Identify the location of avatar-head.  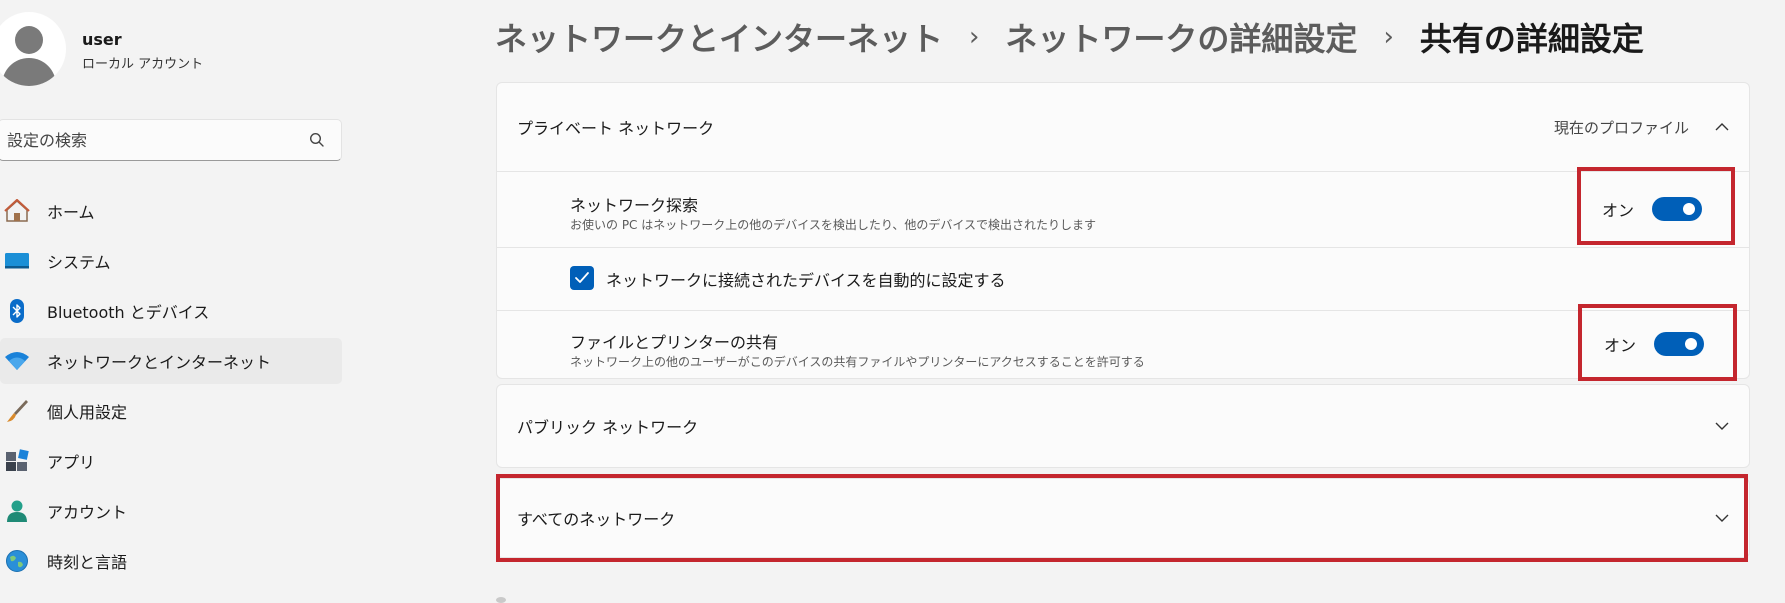
(29, 40).